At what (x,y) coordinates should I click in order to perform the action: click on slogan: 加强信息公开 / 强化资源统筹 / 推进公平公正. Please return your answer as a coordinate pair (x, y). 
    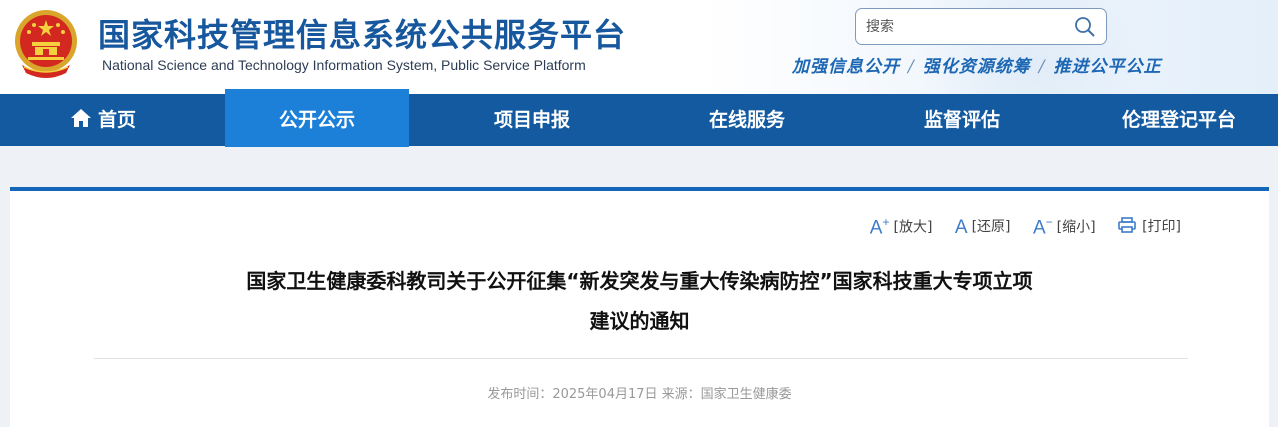
    Looking at the image, I should click on (976, 64).